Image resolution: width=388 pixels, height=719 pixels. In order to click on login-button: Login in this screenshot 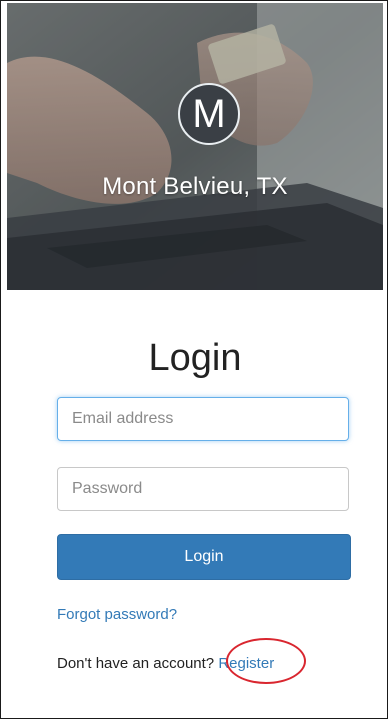, I will do `click(204, 557)`.